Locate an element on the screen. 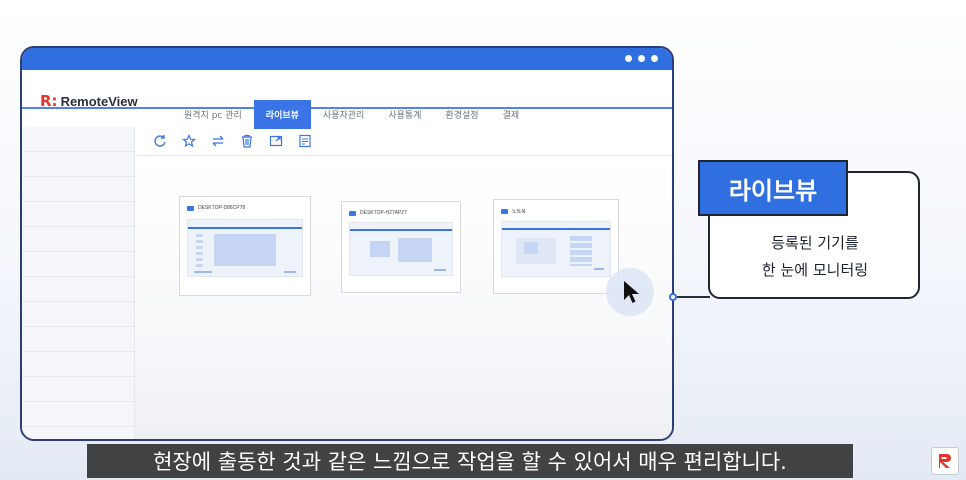  tab-liveview: 라이브뷰 is located at coordinates (282, 114).